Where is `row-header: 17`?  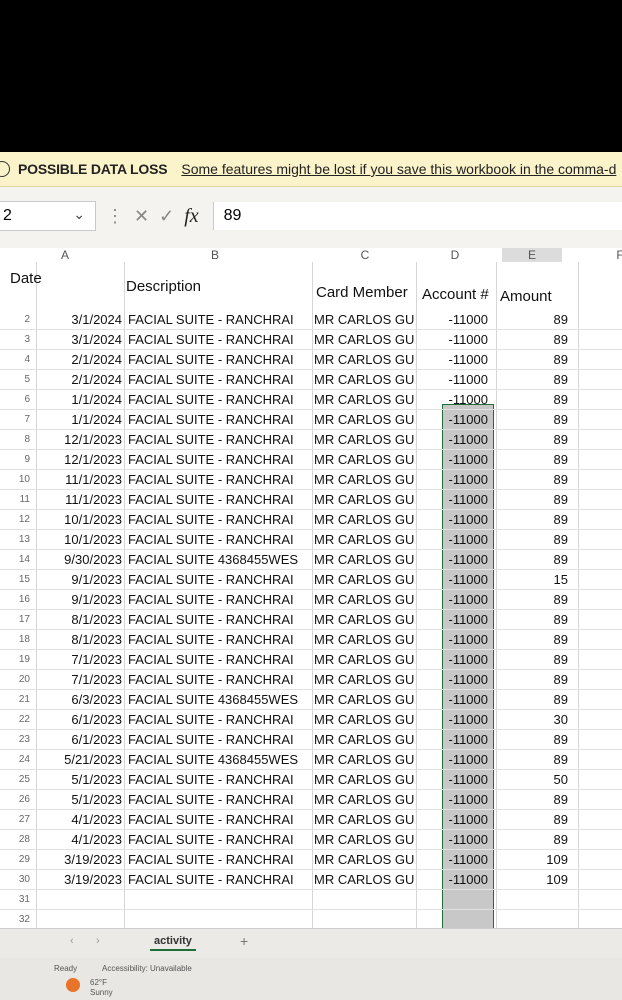 row-header: 17 is located at coordinates (17, 619).